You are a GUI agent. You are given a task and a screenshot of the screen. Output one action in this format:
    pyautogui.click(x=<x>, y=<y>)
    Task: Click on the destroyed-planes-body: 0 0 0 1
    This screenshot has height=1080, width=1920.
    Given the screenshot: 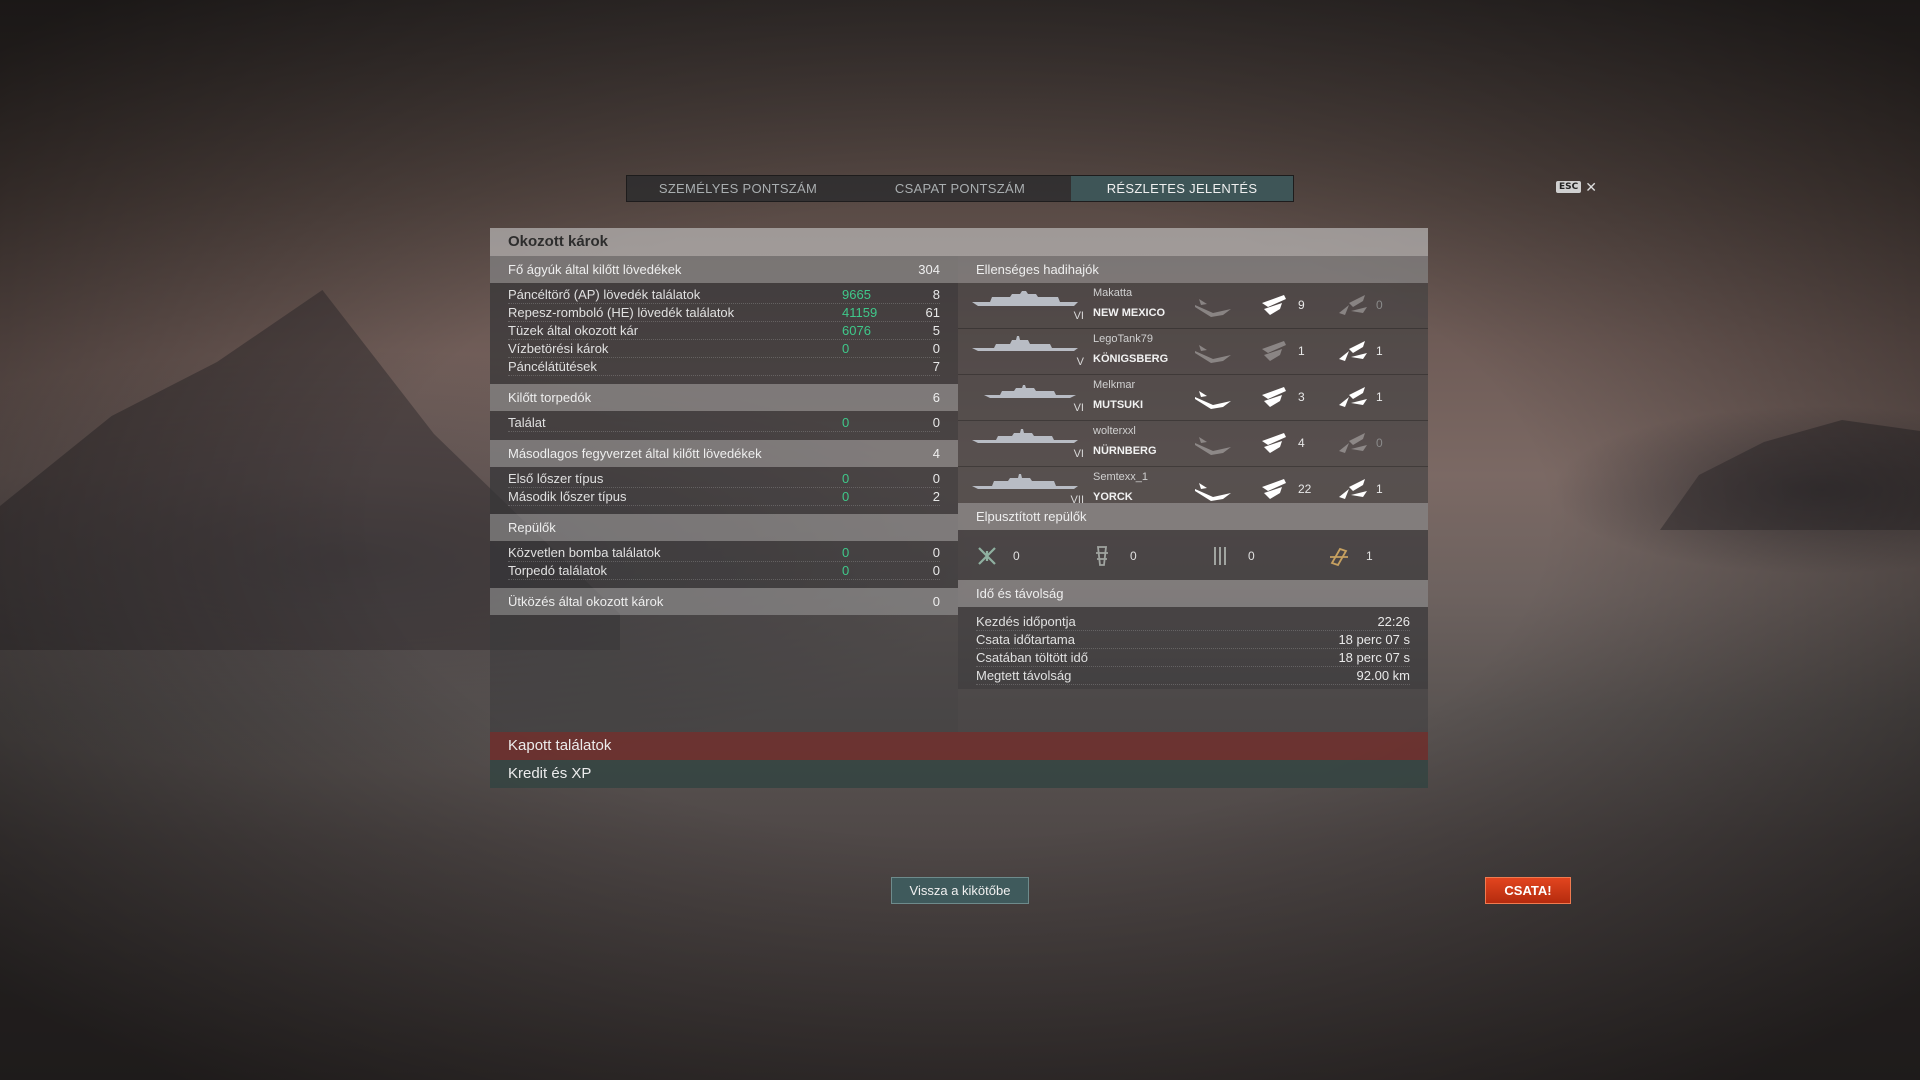 What is the action you would take?
    pyautogui.click(x=1193, y=555)
    